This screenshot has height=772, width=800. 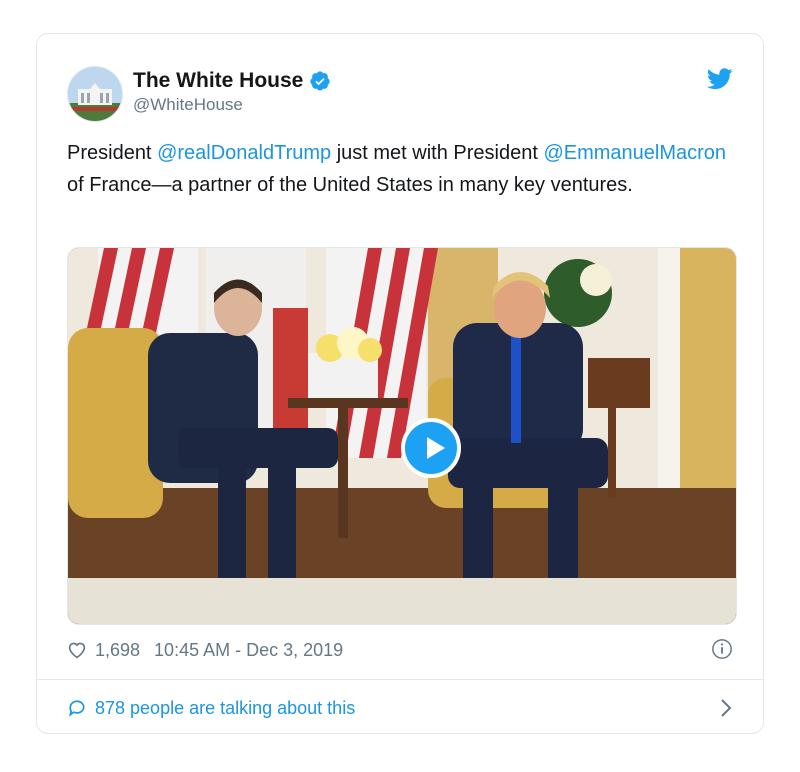 I want to click on account-name: The White House, so click(x=218, y=81).